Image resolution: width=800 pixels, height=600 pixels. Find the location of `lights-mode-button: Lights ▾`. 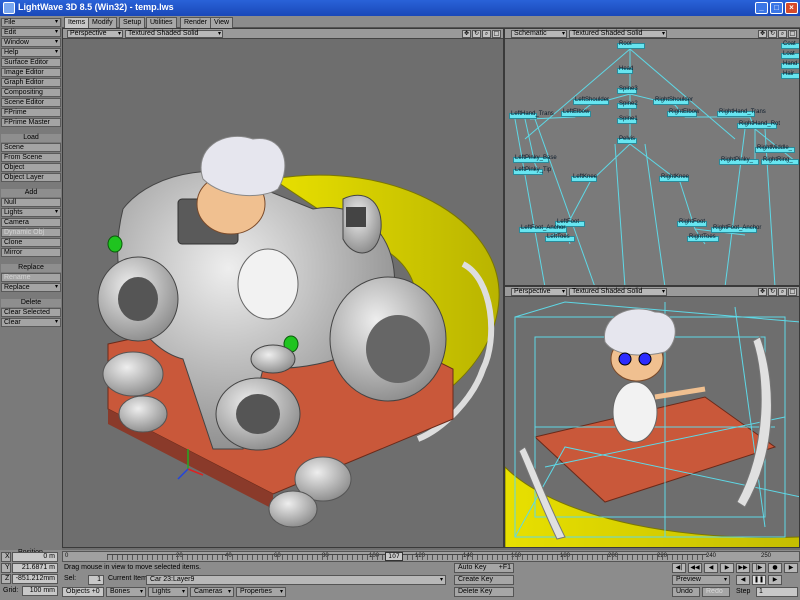

lights-mode-button: Lights ▾ is located at coordinates (168, 592).